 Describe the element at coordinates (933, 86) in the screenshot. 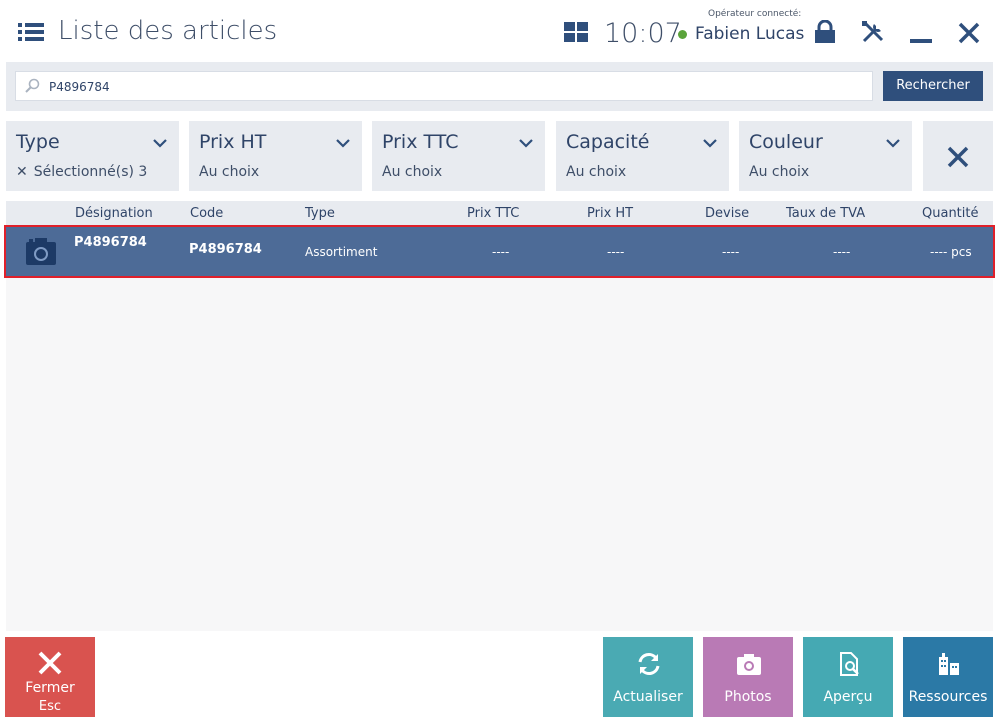

I see `search-button: Rechercher` at that location.